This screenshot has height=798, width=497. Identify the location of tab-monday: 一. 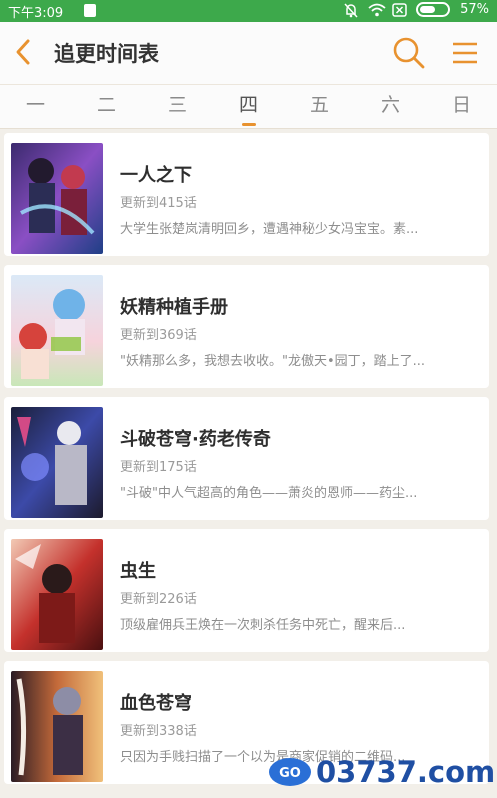
(35, 107).